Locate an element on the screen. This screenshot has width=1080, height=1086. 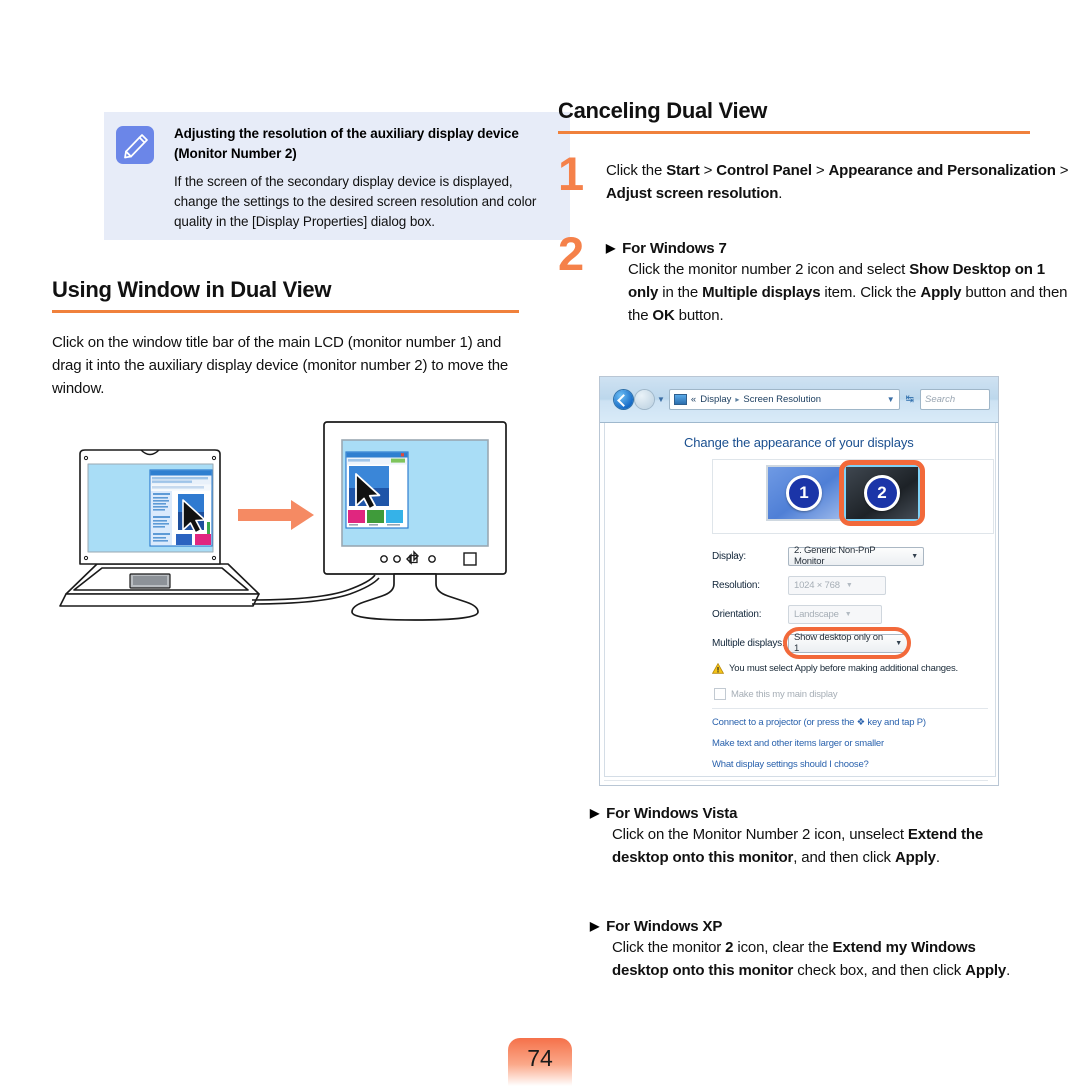
field-label: Display: is located at coordinates (729, 556).